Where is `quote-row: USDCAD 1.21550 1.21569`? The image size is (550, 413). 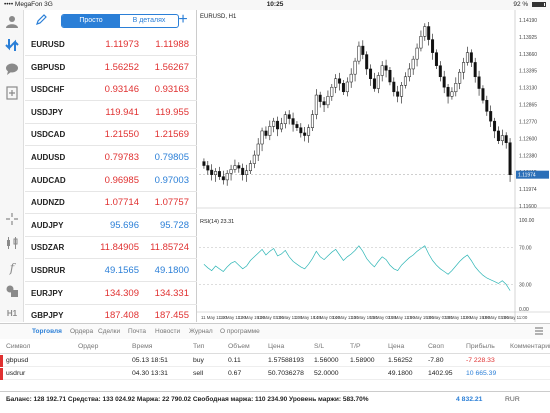 quote-row: USDCAD 1.21550 1.21569 is located at coordinates (111, 135).